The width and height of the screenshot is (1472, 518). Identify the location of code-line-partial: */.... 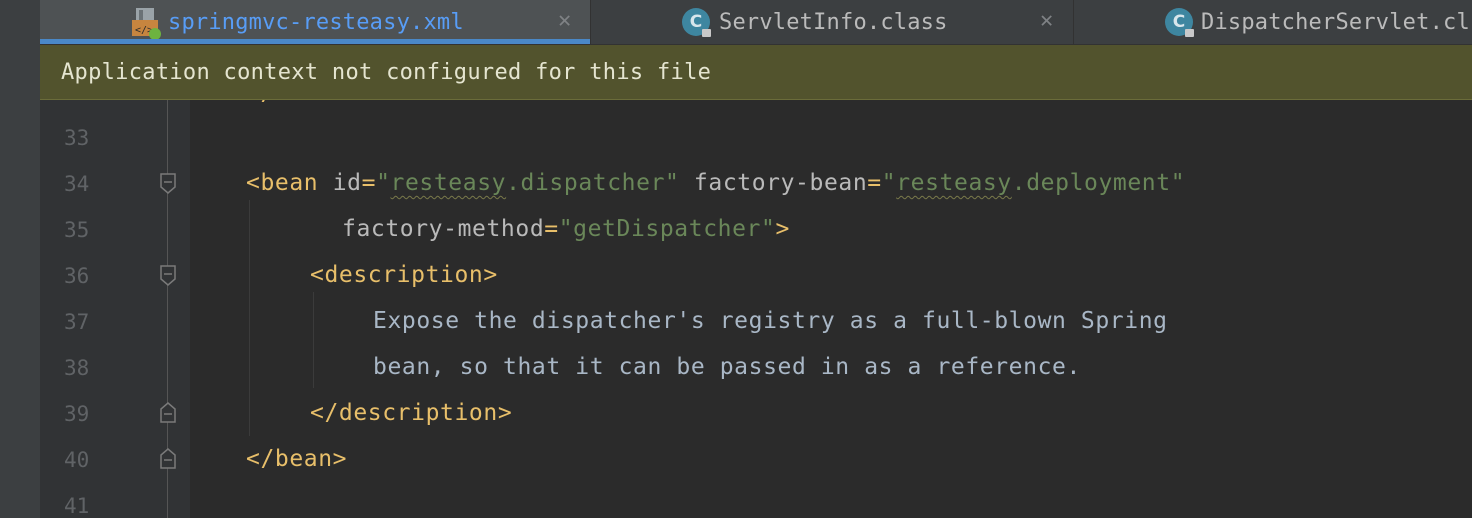
(282, 103).